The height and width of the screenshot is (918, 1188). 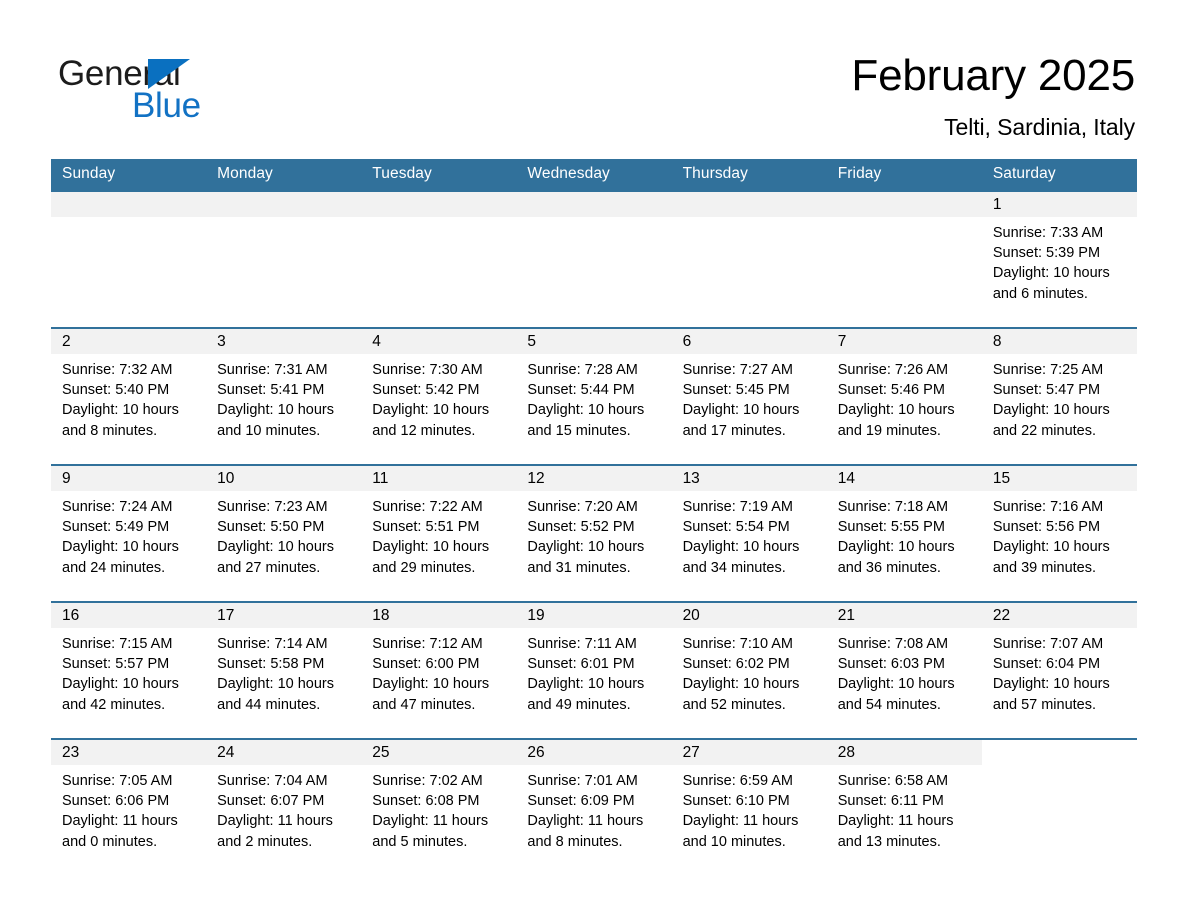 I want to click on sunrise-text: Sunrise: 7:33 AM, so click(x=1048, y=233).